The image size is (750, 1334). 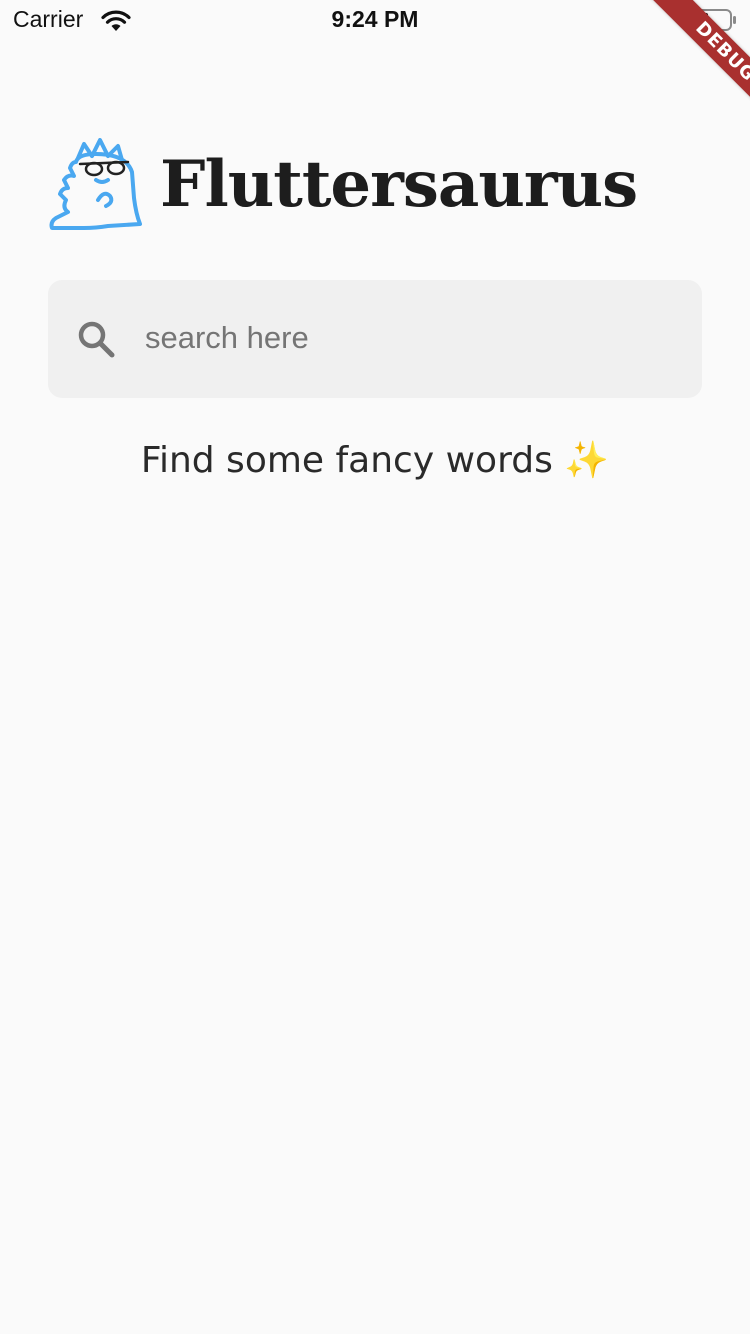 What do you see at coordinates (399, 184) in the screenshot?
I see `app-title: Fluttersaurus` at bounding box center [399, 184].